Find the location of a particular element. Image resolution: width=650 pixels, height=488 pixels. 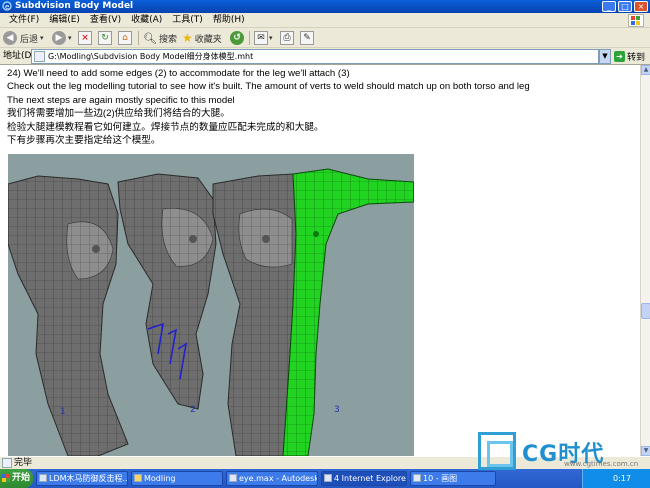

edit-icon: ✎ is located at coordinates (307, 38).